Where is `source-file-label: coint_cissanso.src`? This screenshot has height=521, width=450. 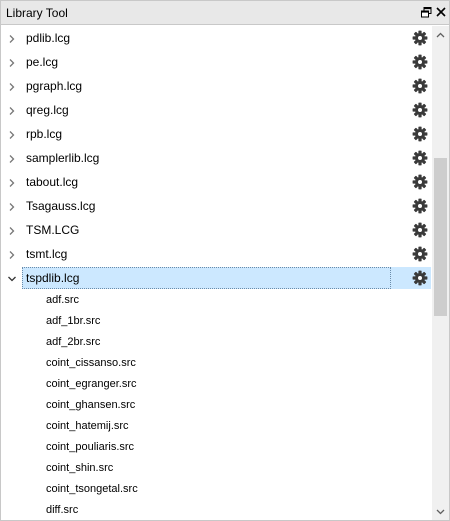 source-file-label: coint_cissanso.src is located at coordinates (91, 363).